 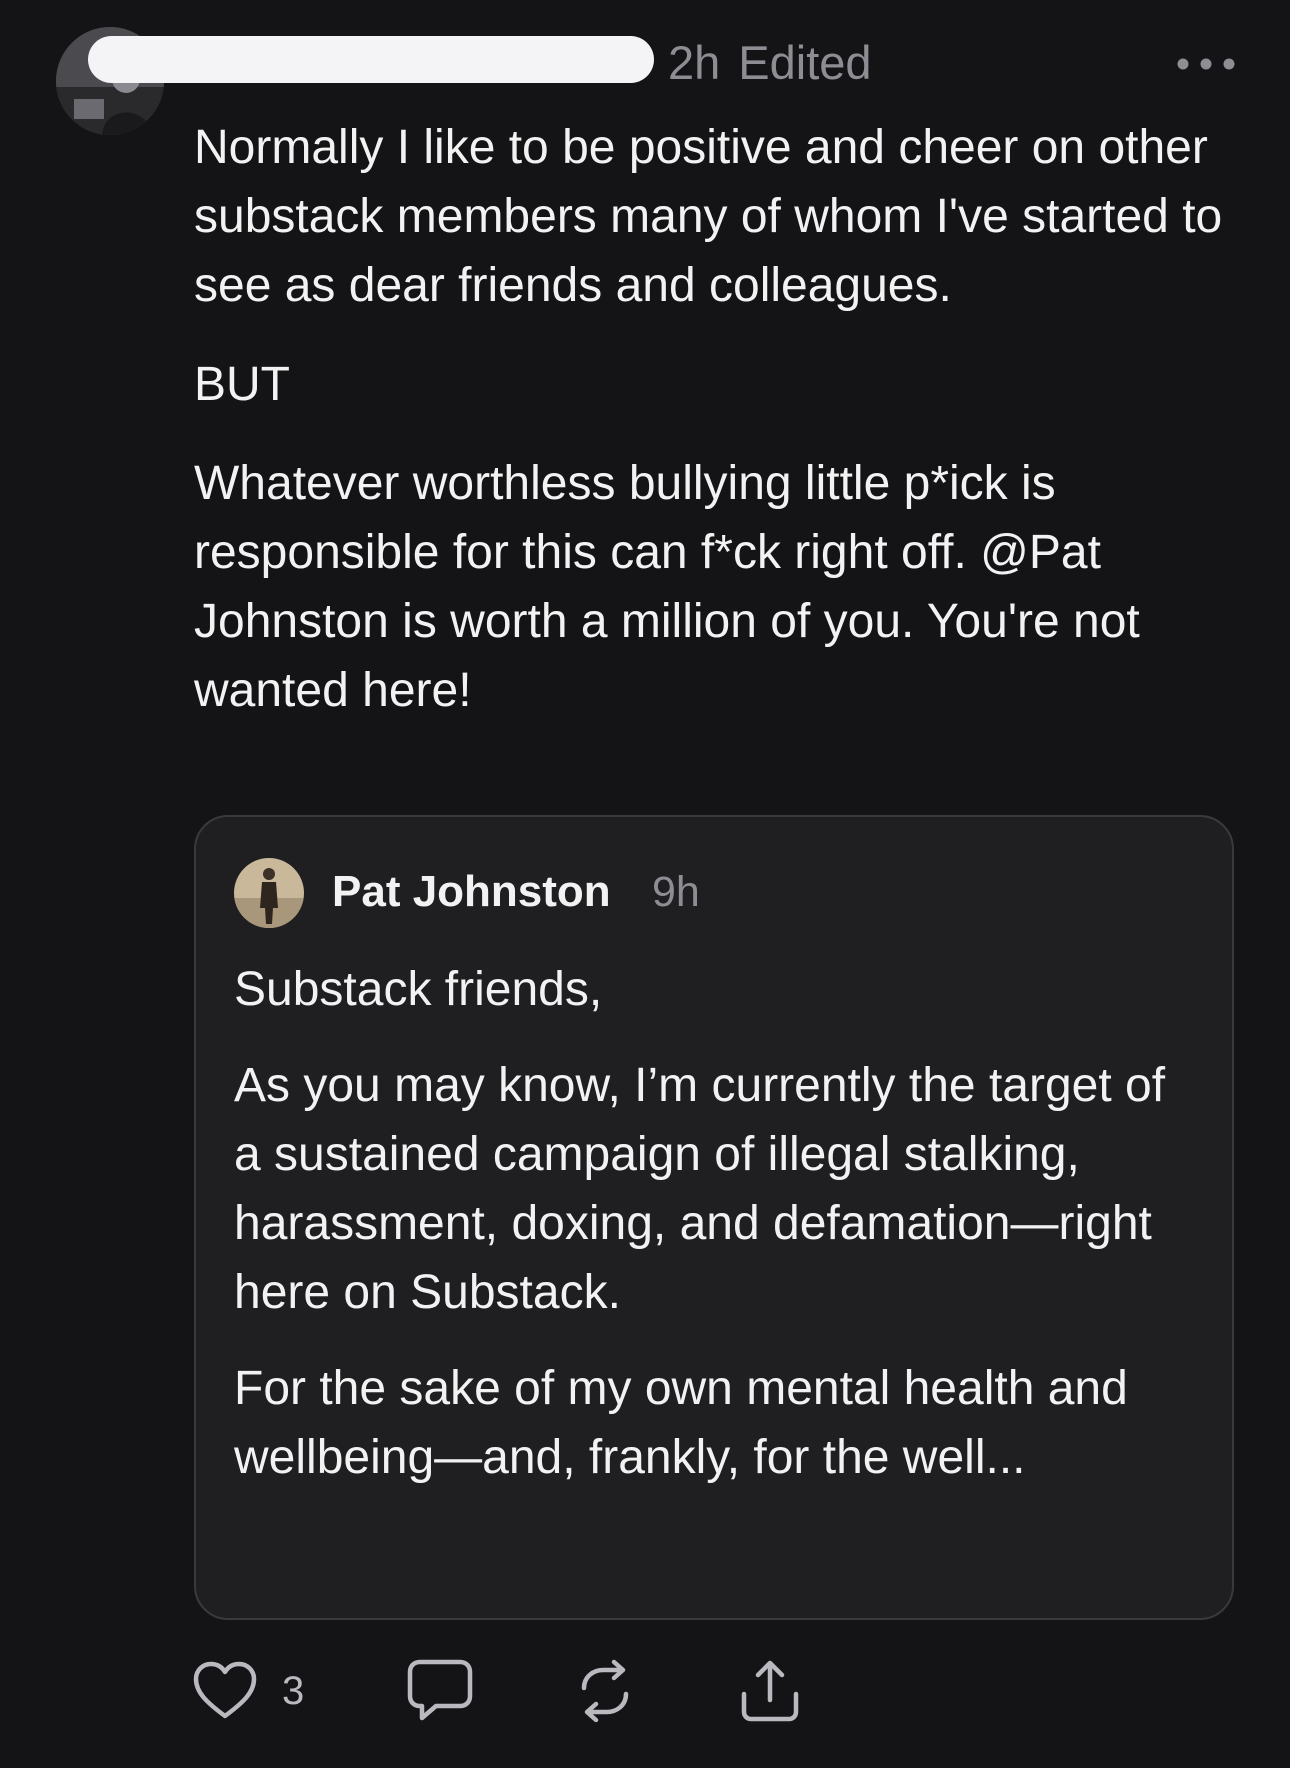 What do you see at coordinates (371, 59) in the screenshot?
I see `redacted-author-name` at bounding box center [371, 59].